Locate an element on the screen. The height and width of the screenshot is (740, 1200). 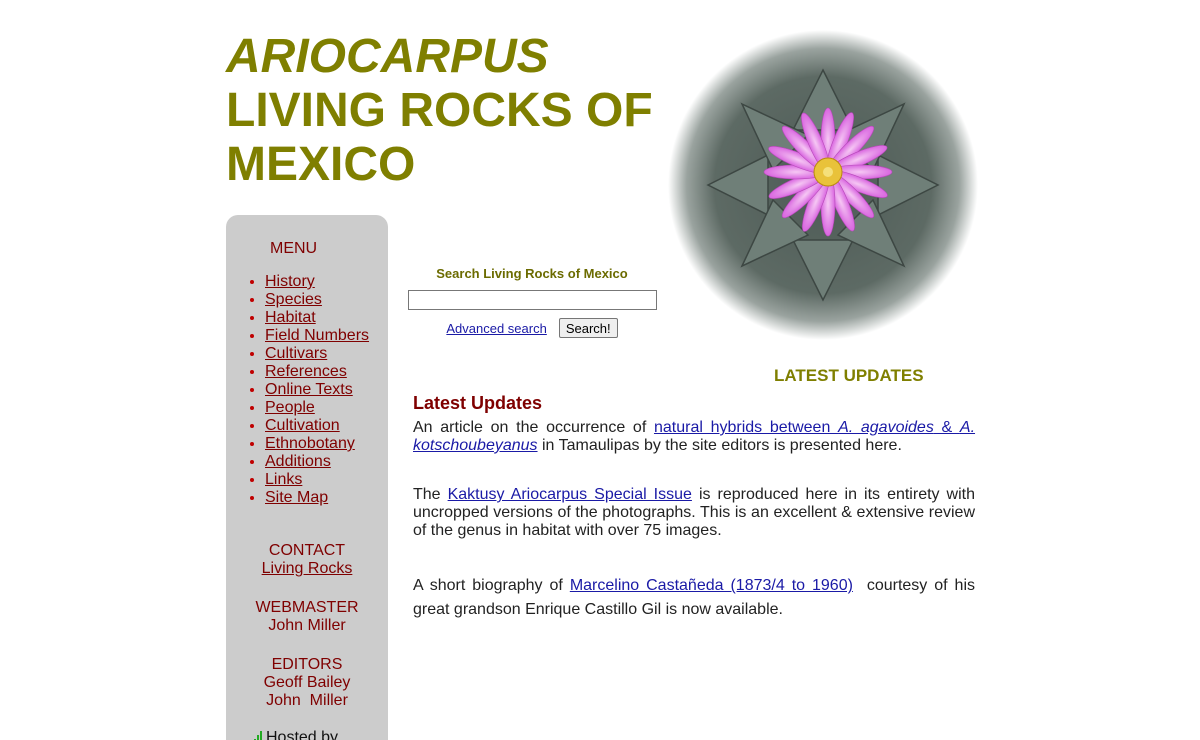
hosted-by: Hosted by is located at coordinates (296, 734).